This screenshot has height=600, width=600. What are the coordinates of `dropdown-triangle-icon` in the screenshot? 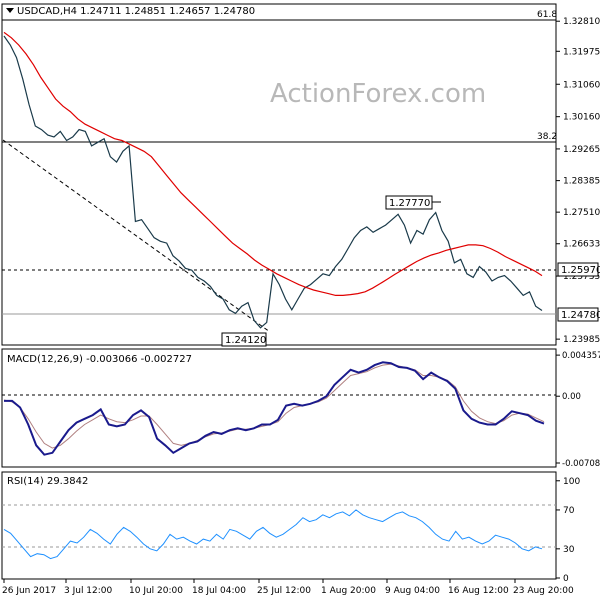 It's located at (10, 10).